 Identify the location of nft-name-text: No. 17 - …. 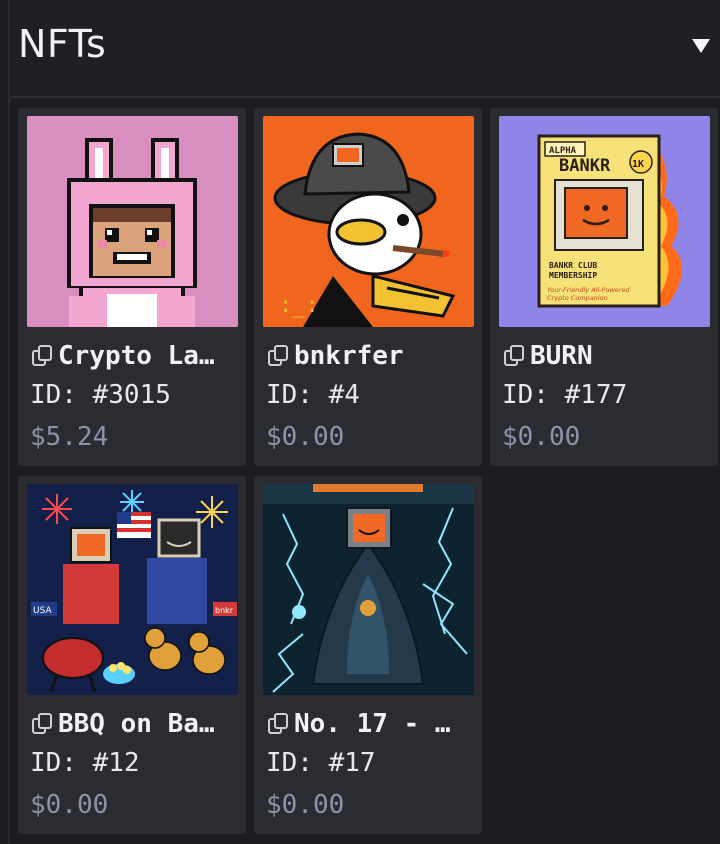
(372, 724).